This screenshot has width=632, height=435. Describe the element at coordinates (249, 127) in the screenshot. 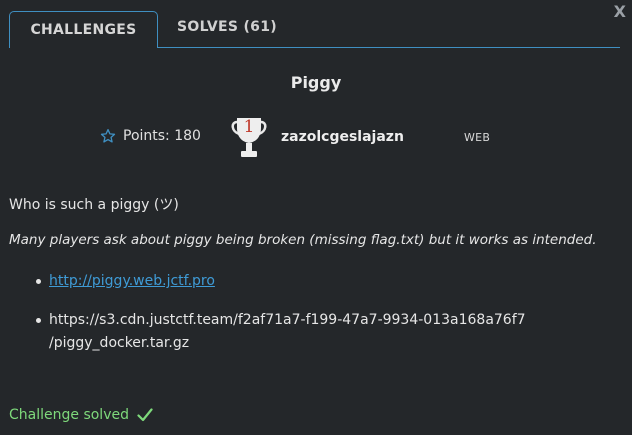

I see `trophy-rank: 1` at that location.